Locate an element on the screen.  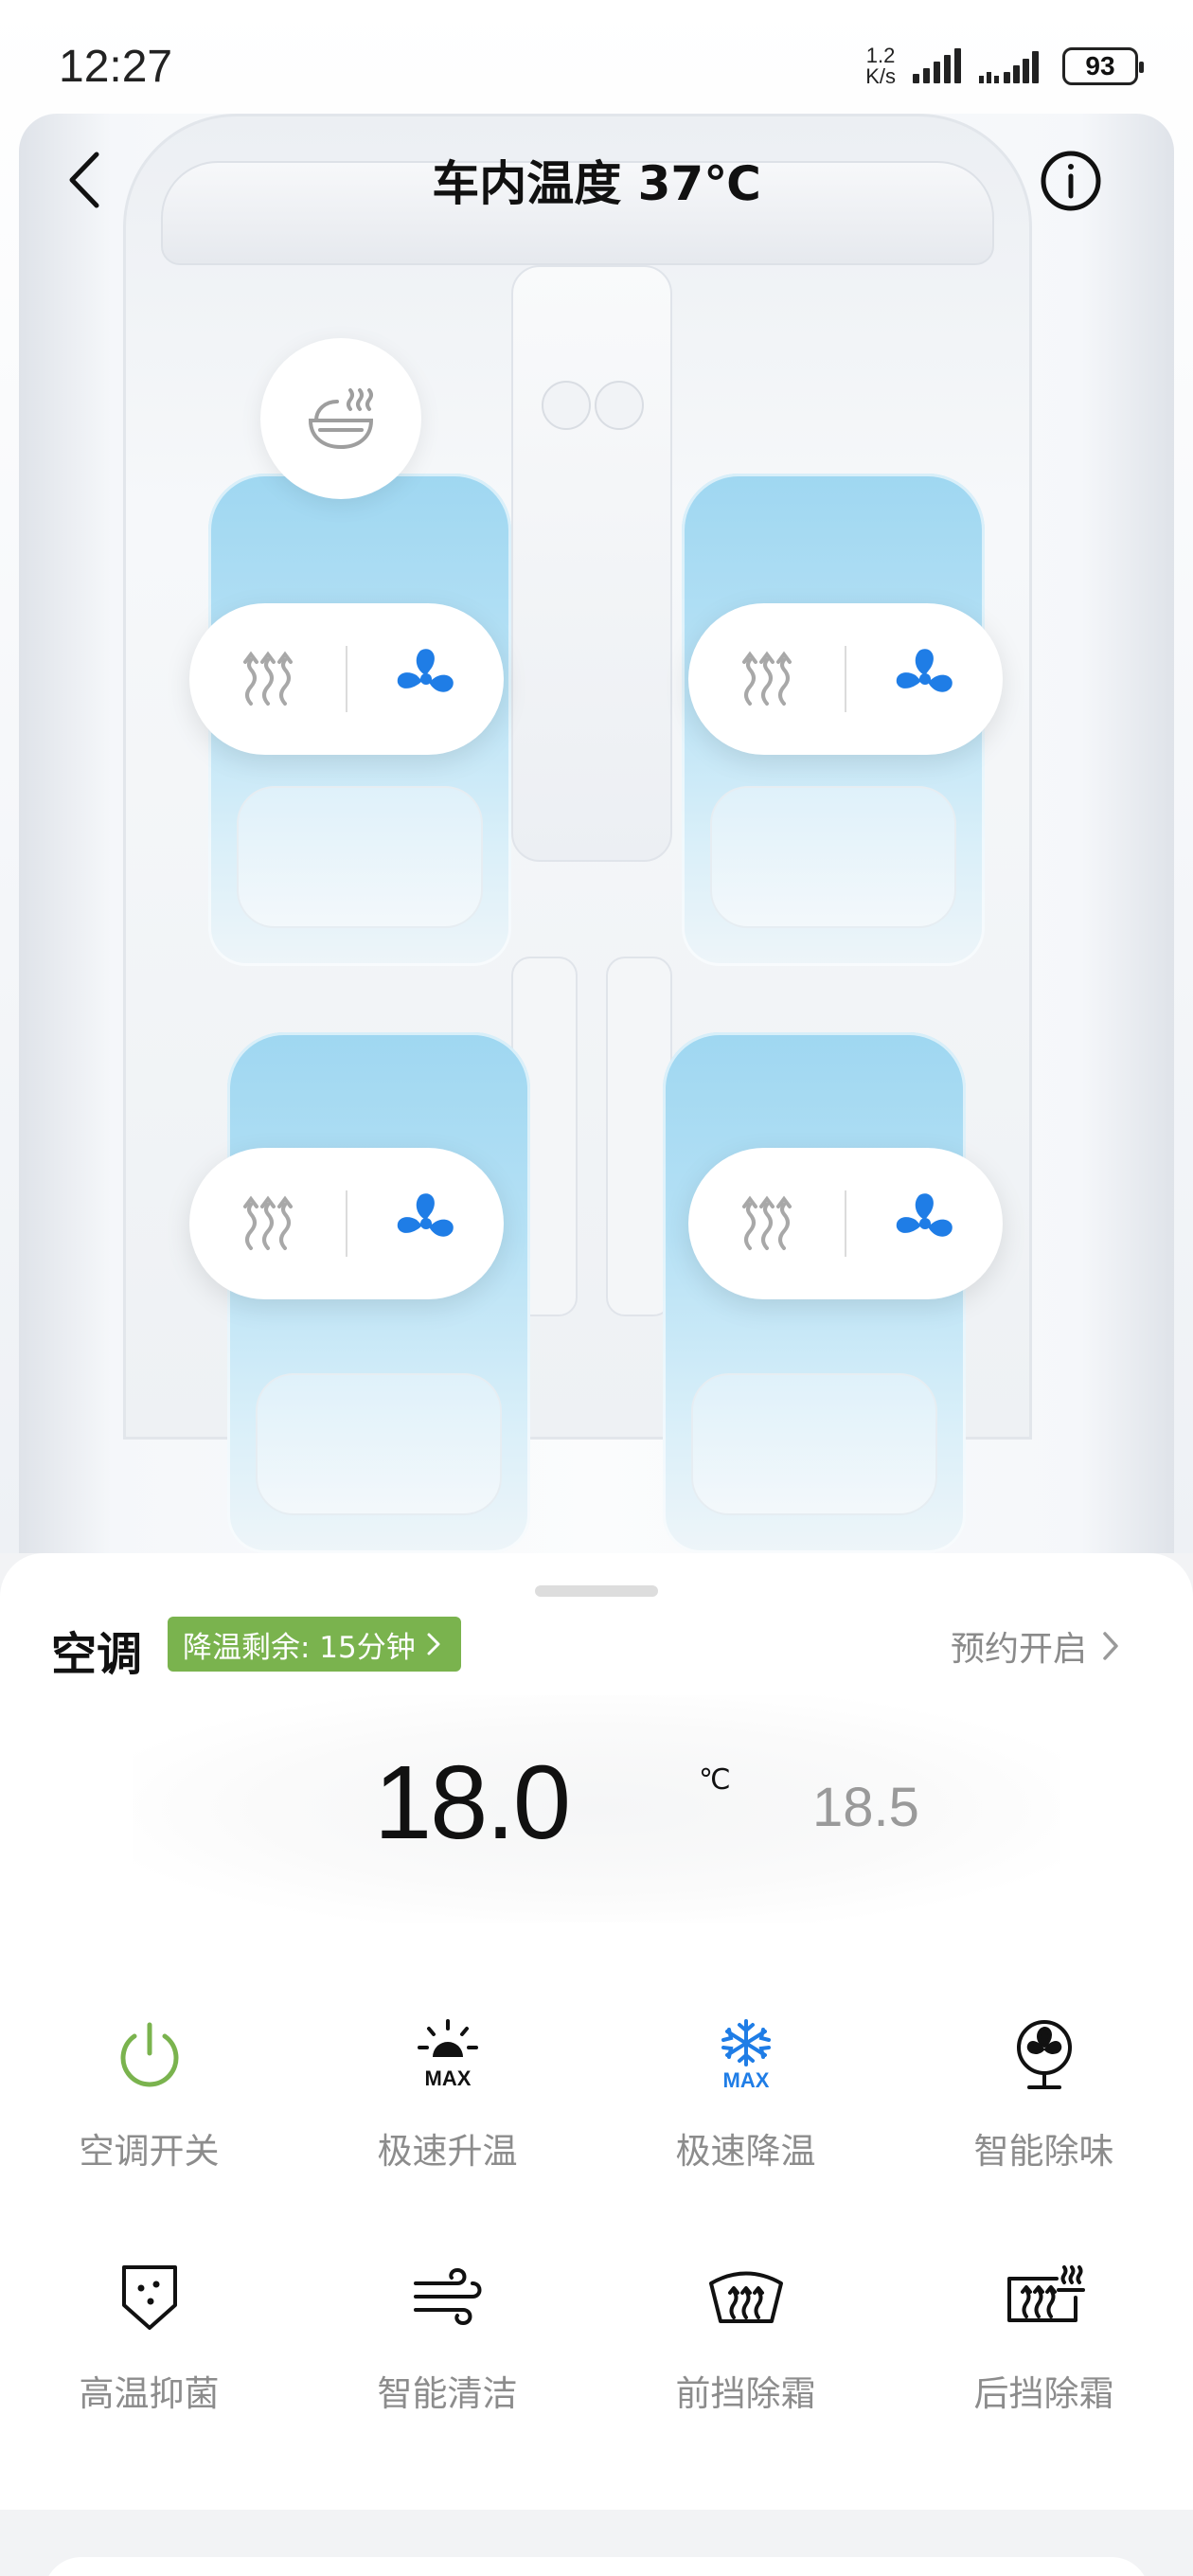
header: 车内温度 37℃ is located at coordinates (596, 180).